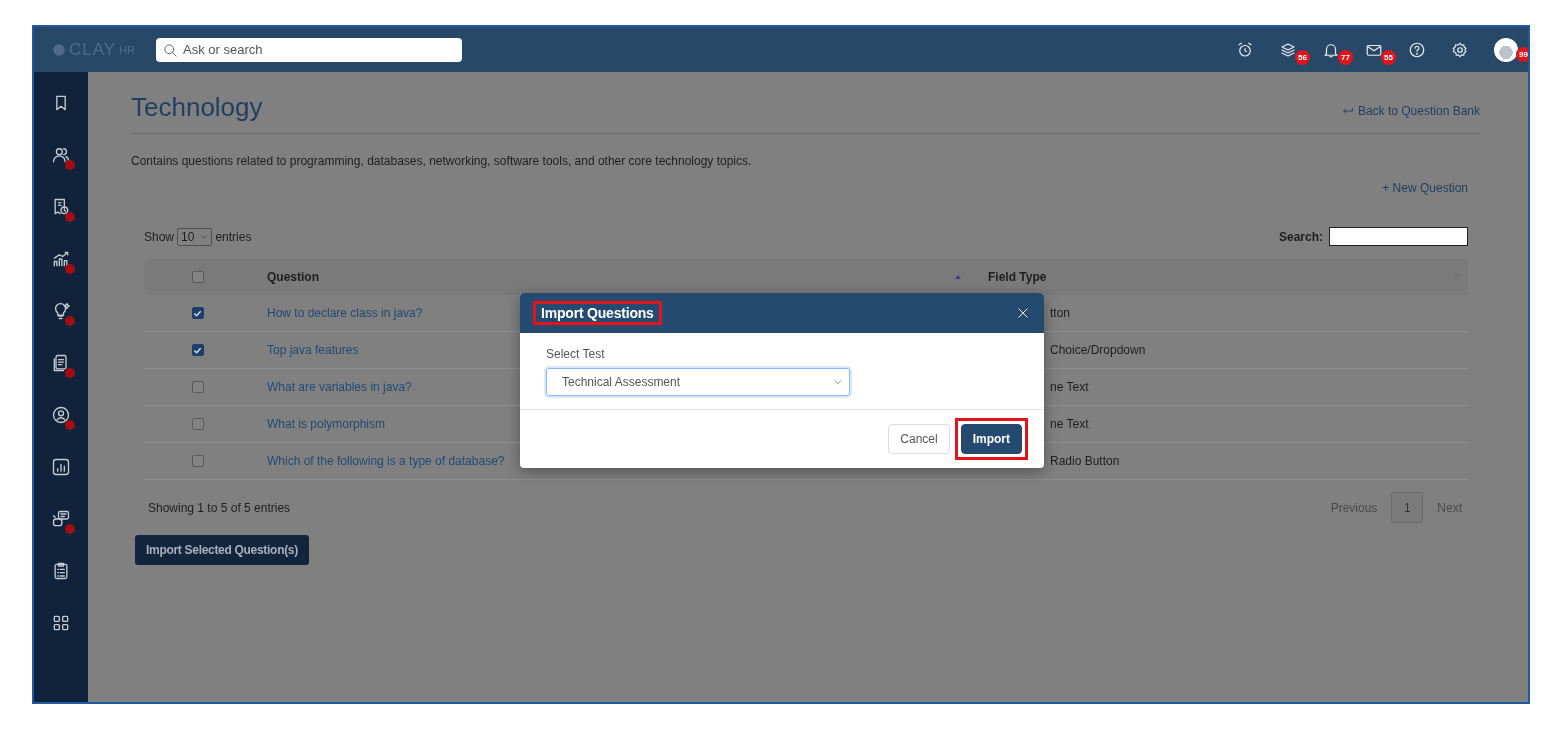 Image resolution: width=1560 pixels, height=730 pixels. I want to click on field-label: Select Test, so click(576, 354).